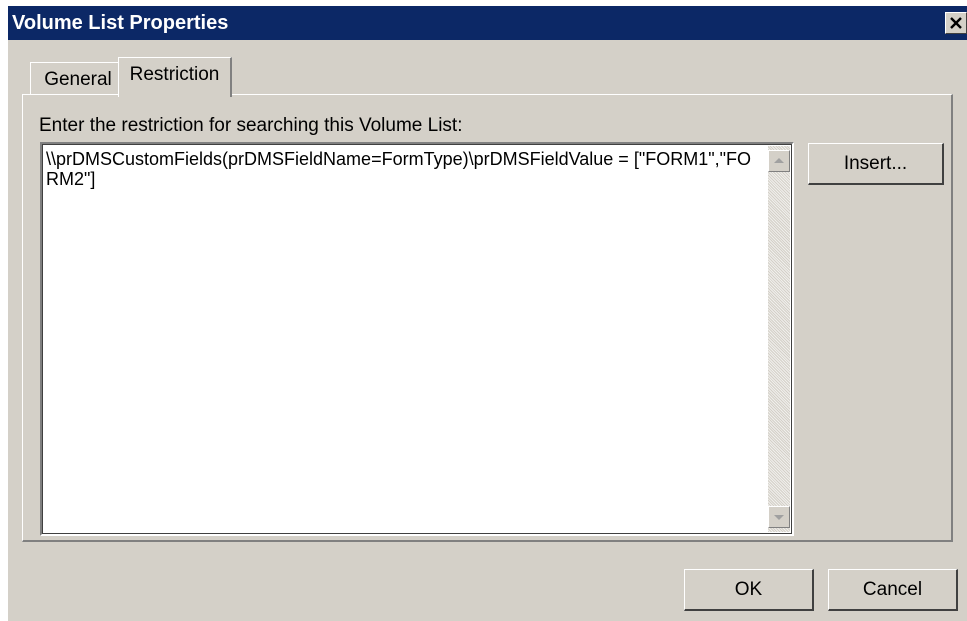 This screenshot has width=967, height=621. What do you see at coordinates (120, 23) in the screenshot?
I see `window-title: Volume List Properties` at bounding box center [120, 23].